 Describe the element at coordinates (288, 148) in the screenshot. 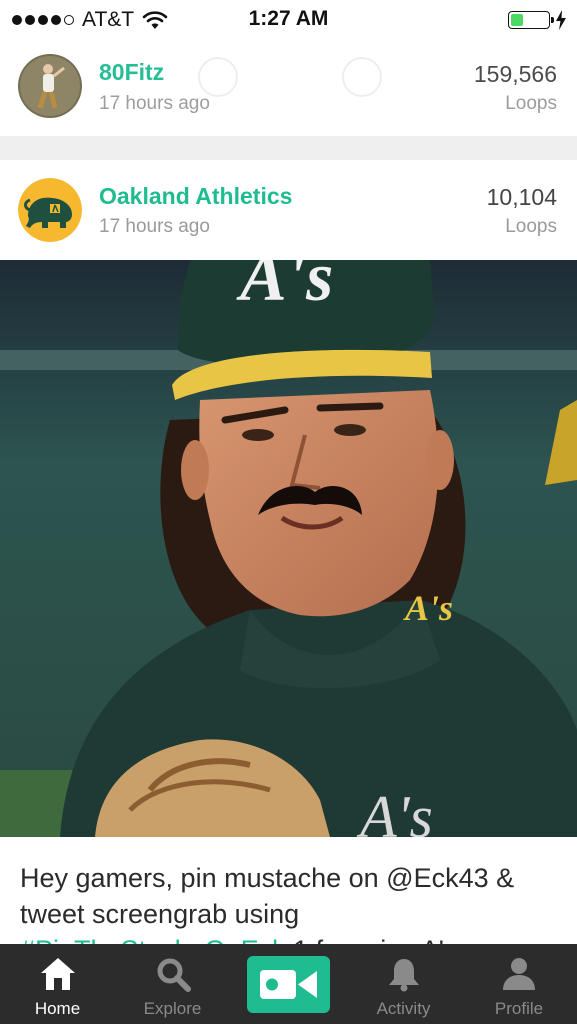

I see `post-divider` at that location.